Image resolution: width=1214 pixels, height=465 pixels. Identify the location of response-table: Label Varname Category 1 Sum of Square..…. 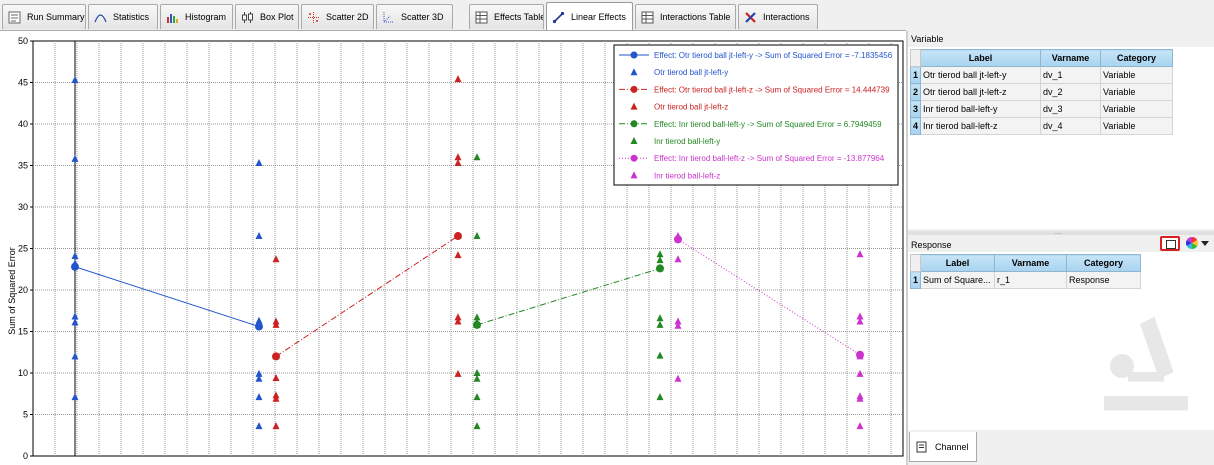
(1025, 271).